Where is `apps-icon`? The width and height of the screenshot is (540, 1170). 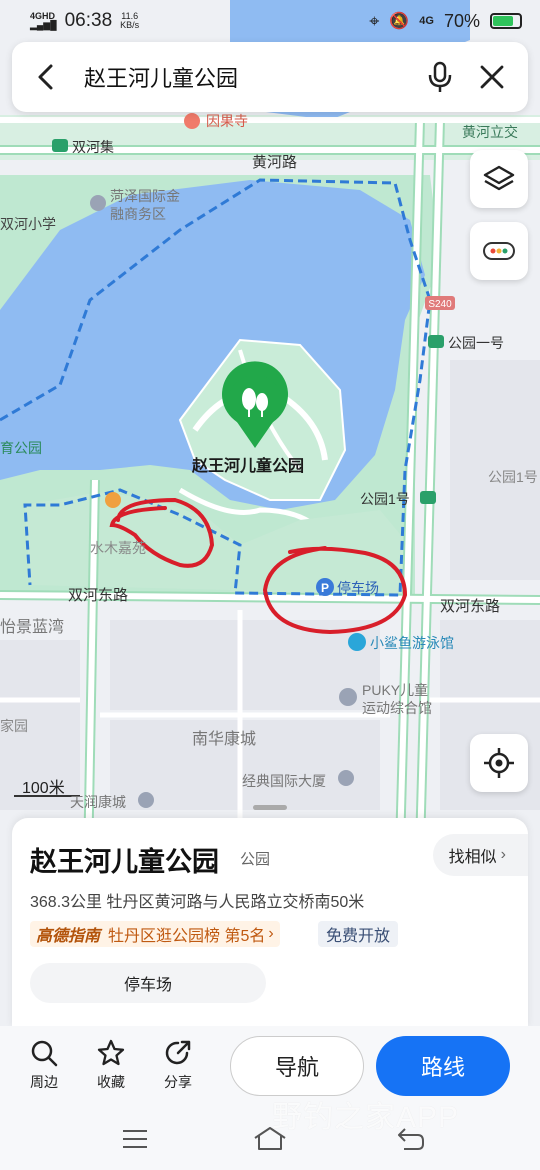
apps-icon is located at coordinates (499, 251).